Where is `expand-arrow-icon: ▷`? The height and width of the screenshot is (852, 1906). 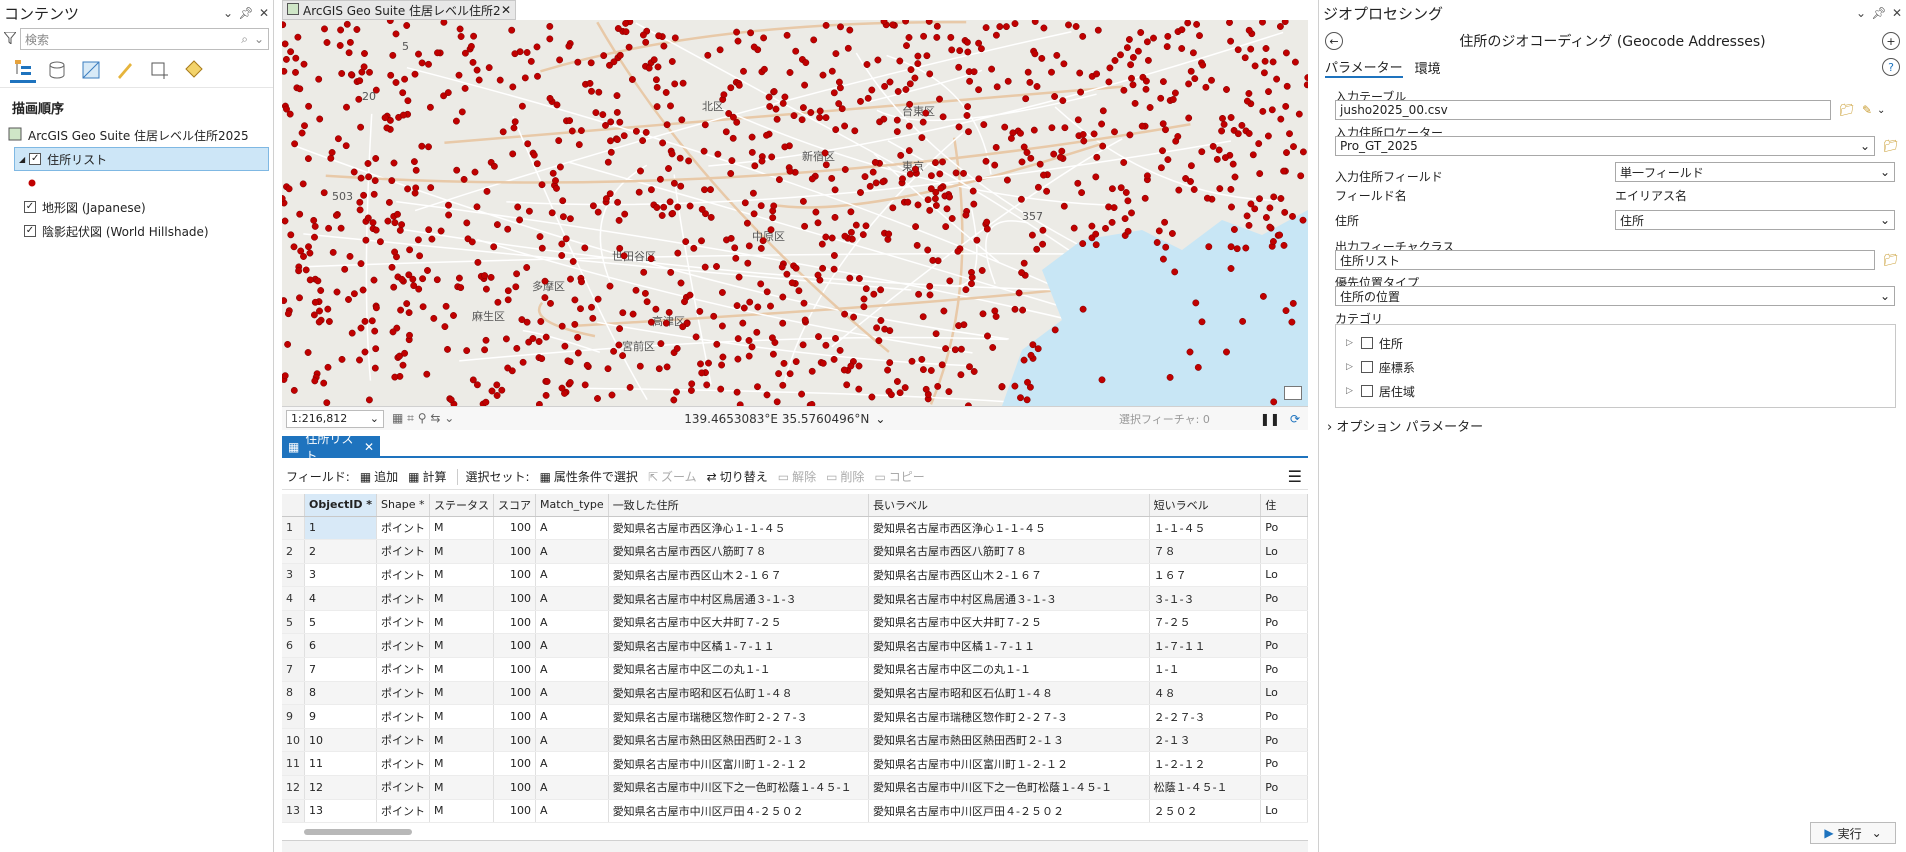
expand-arrow-icon: ▷ is located at coordinates (1349, 391).